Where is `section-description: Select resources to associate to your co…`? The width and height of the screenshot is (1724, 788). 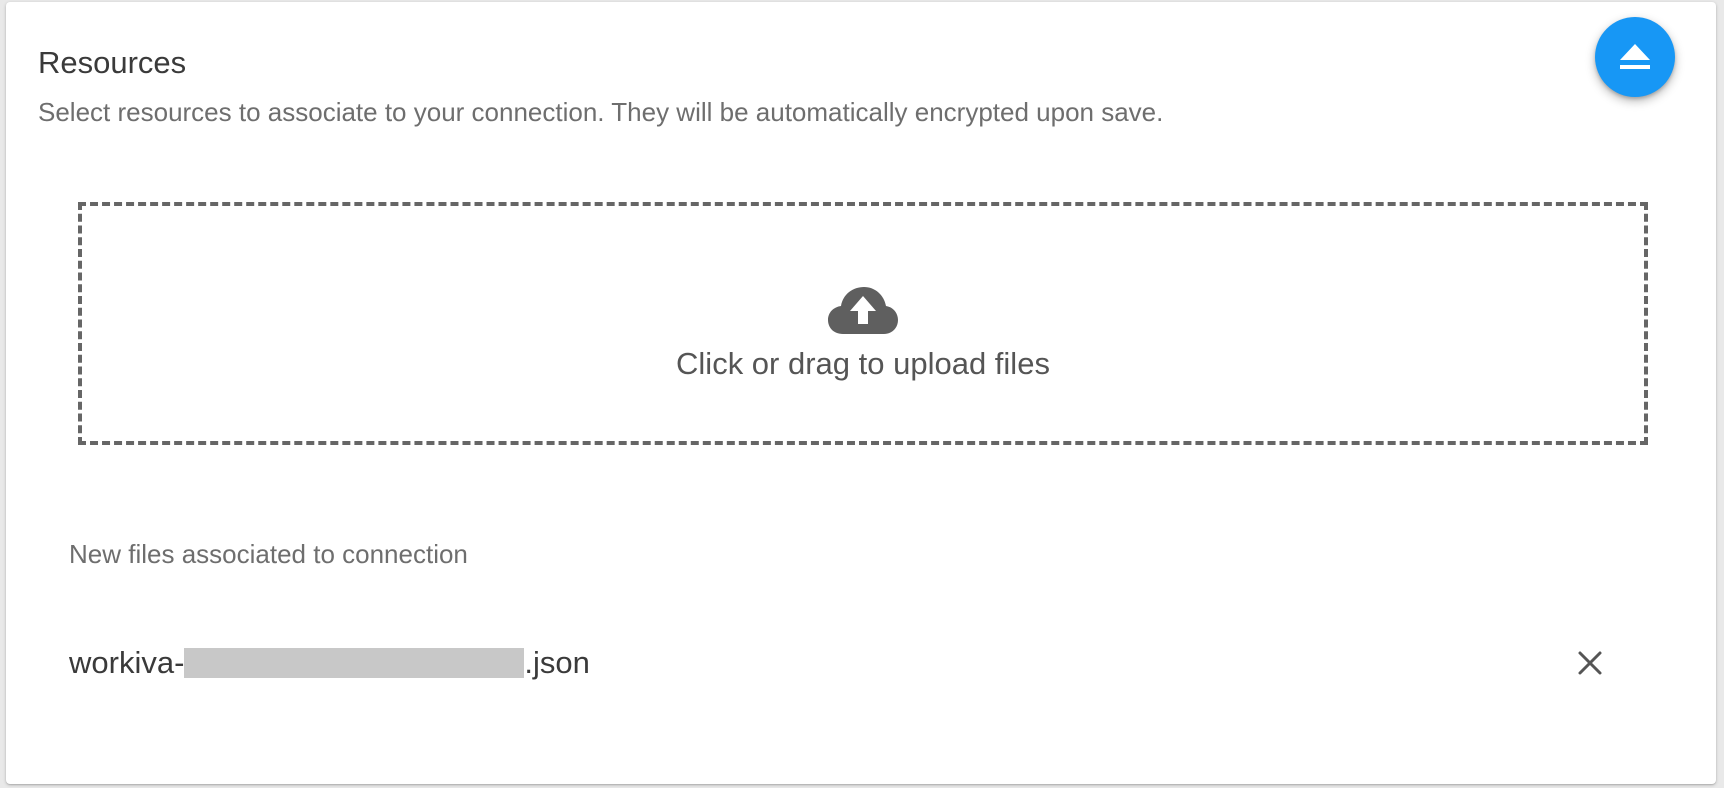 section-description: Select resources to associate to your co… is located at coordinates (601, 112).